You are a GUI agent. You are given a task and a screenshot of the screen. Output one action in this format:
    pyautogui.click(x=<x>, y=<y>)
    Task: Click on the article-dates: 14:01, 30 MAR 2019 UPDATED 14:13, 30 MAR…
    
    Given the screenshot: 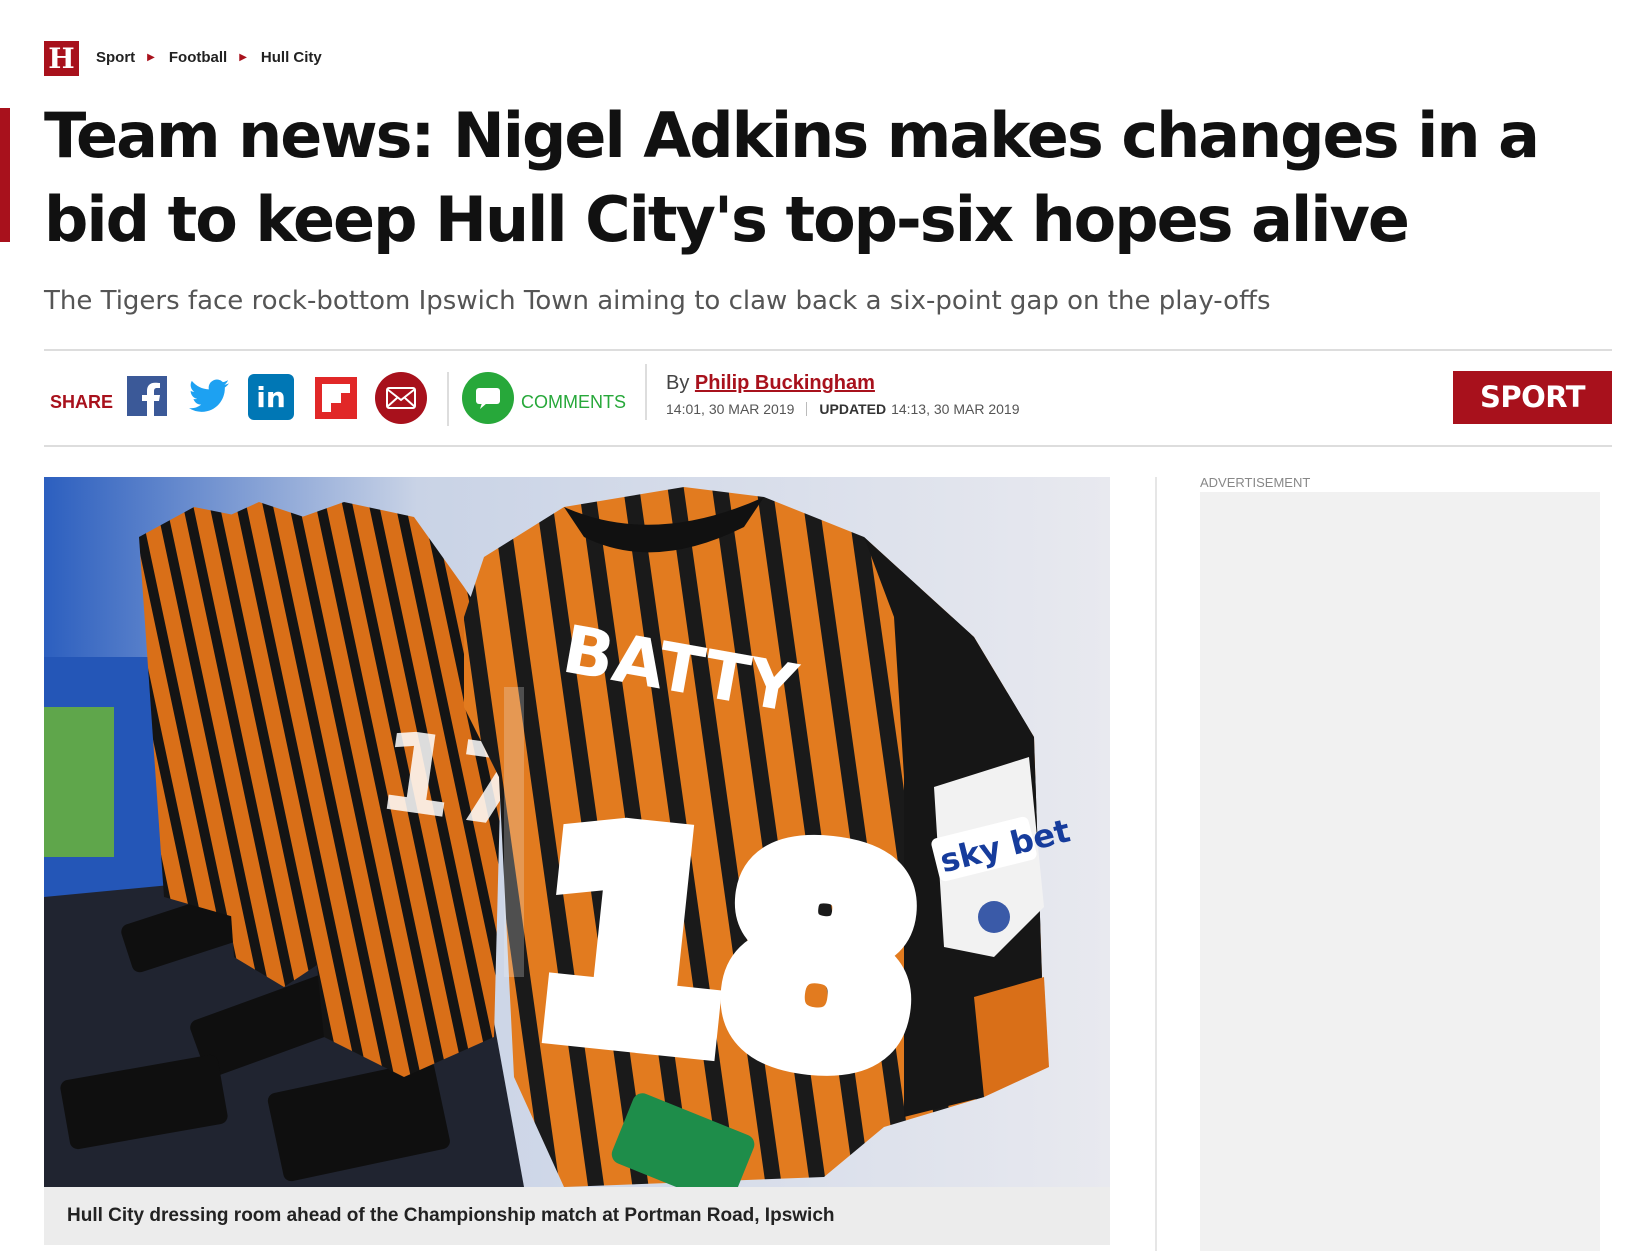 What is the action you would take?
    pyautogui.click(x=842, y=409)
    